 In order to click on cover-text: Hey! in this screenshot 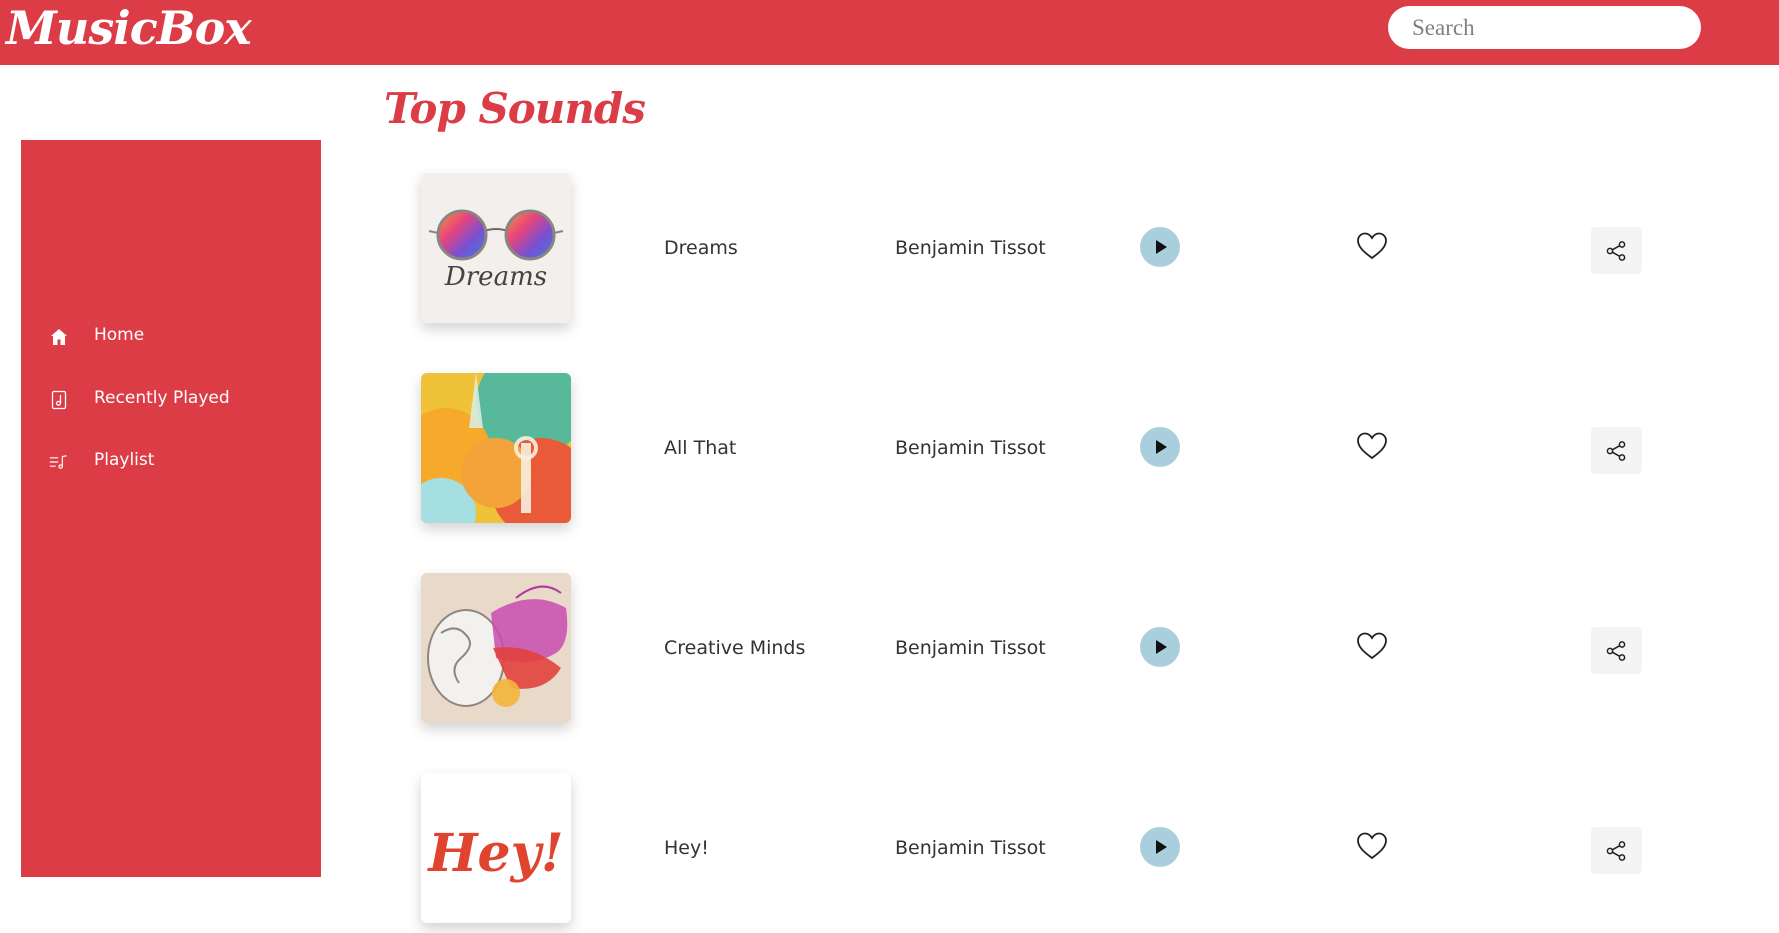, I will do `click(494, 853)`.